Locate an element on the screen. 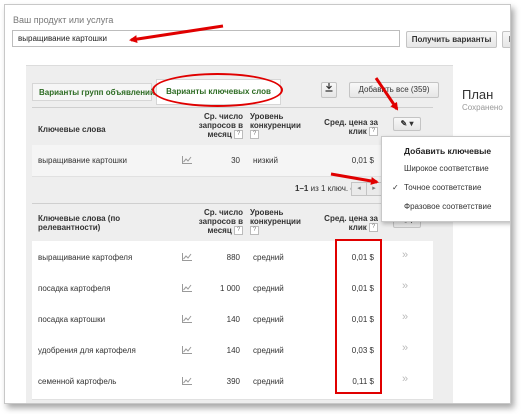  arrow-to-menu is located at coordinates (386, 94).